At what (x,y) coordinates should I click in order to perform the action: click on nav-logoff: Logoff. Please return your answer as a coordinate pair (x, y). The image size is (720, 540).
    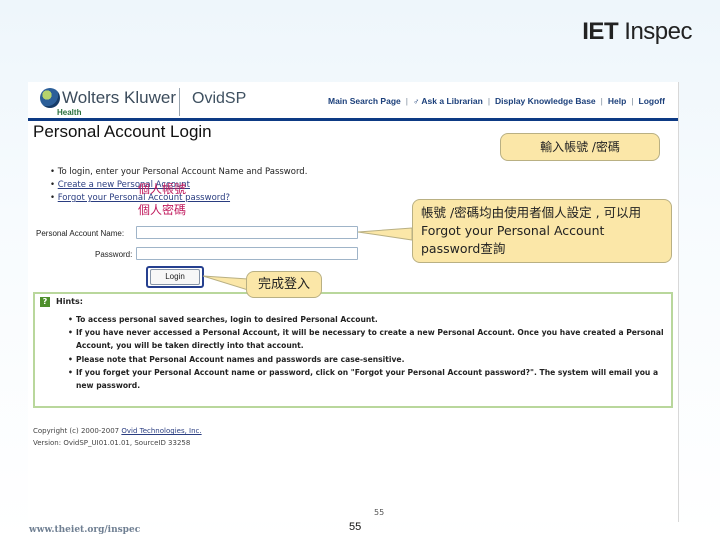
    Looking at the image, I should click on (652, 101).